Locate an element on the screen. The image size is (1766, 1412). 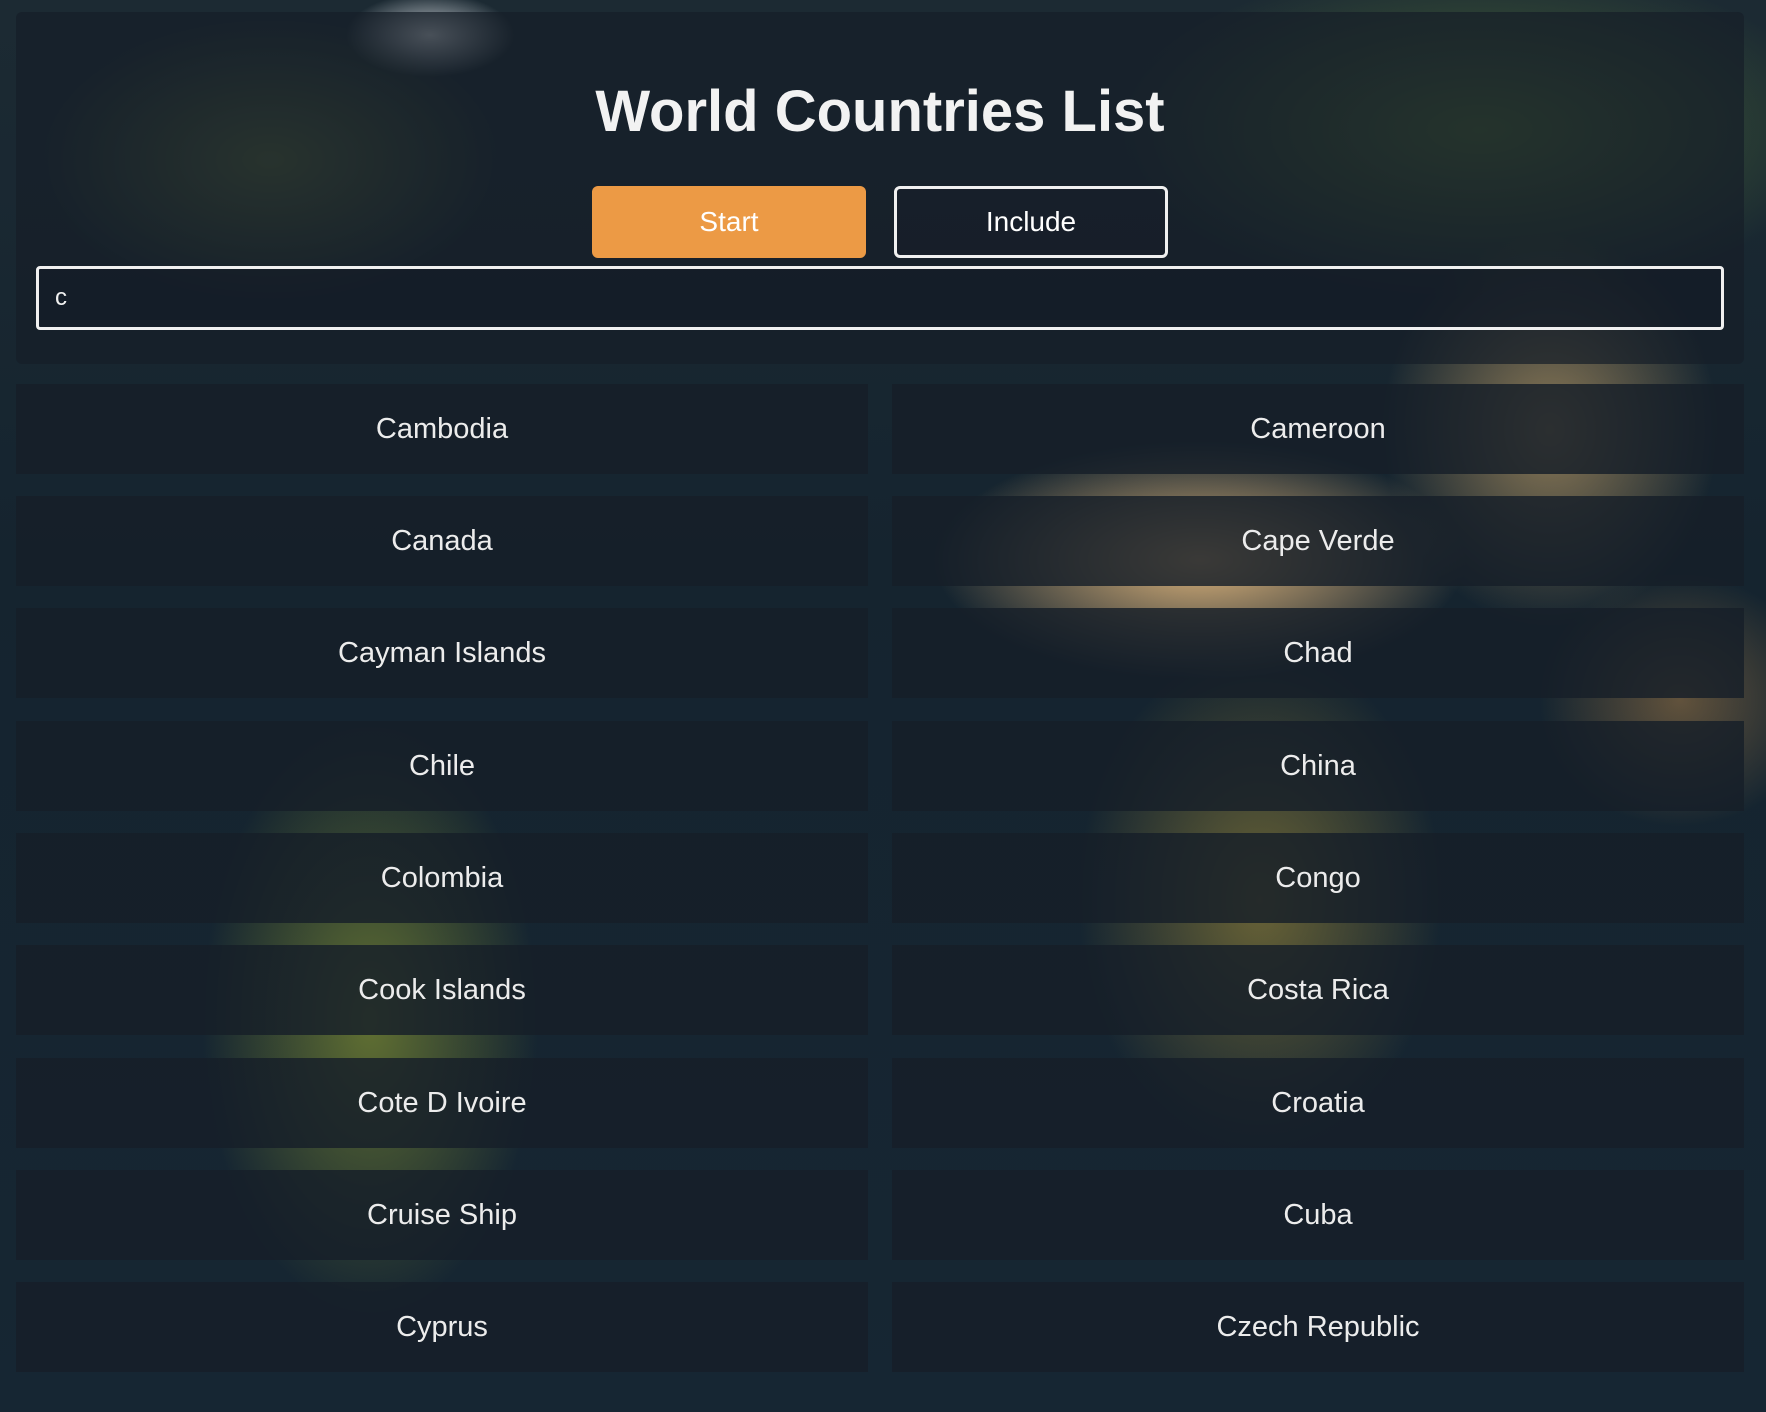
country-item: Canada is located at coordinates (442, 541).